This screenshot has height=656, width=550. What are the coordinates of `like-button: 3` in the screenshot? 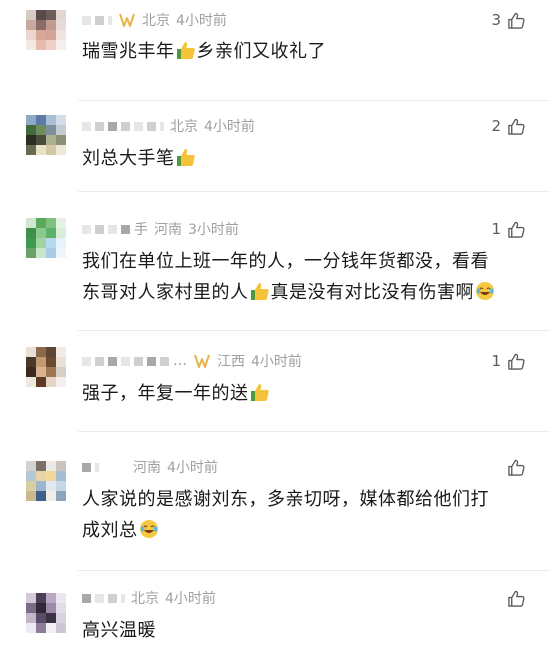 It's located at (508, 20).